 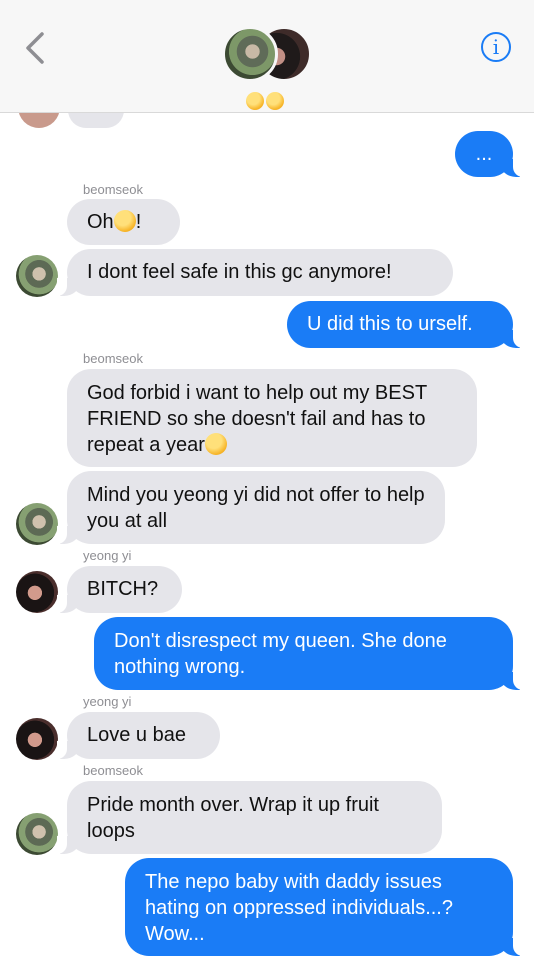 I want to click on message-bubble-outgoing: U did this to urself., so click(x=405, y=324).